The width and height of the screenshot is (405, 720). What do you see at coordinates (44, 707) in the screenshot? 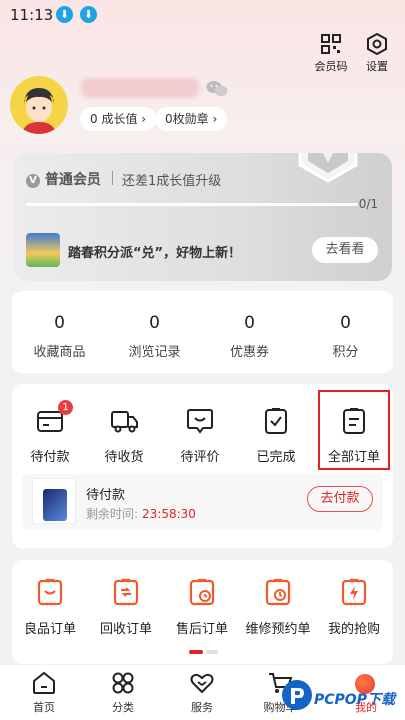
I see `nav-label: 首页` at bounding box center [44, 707].